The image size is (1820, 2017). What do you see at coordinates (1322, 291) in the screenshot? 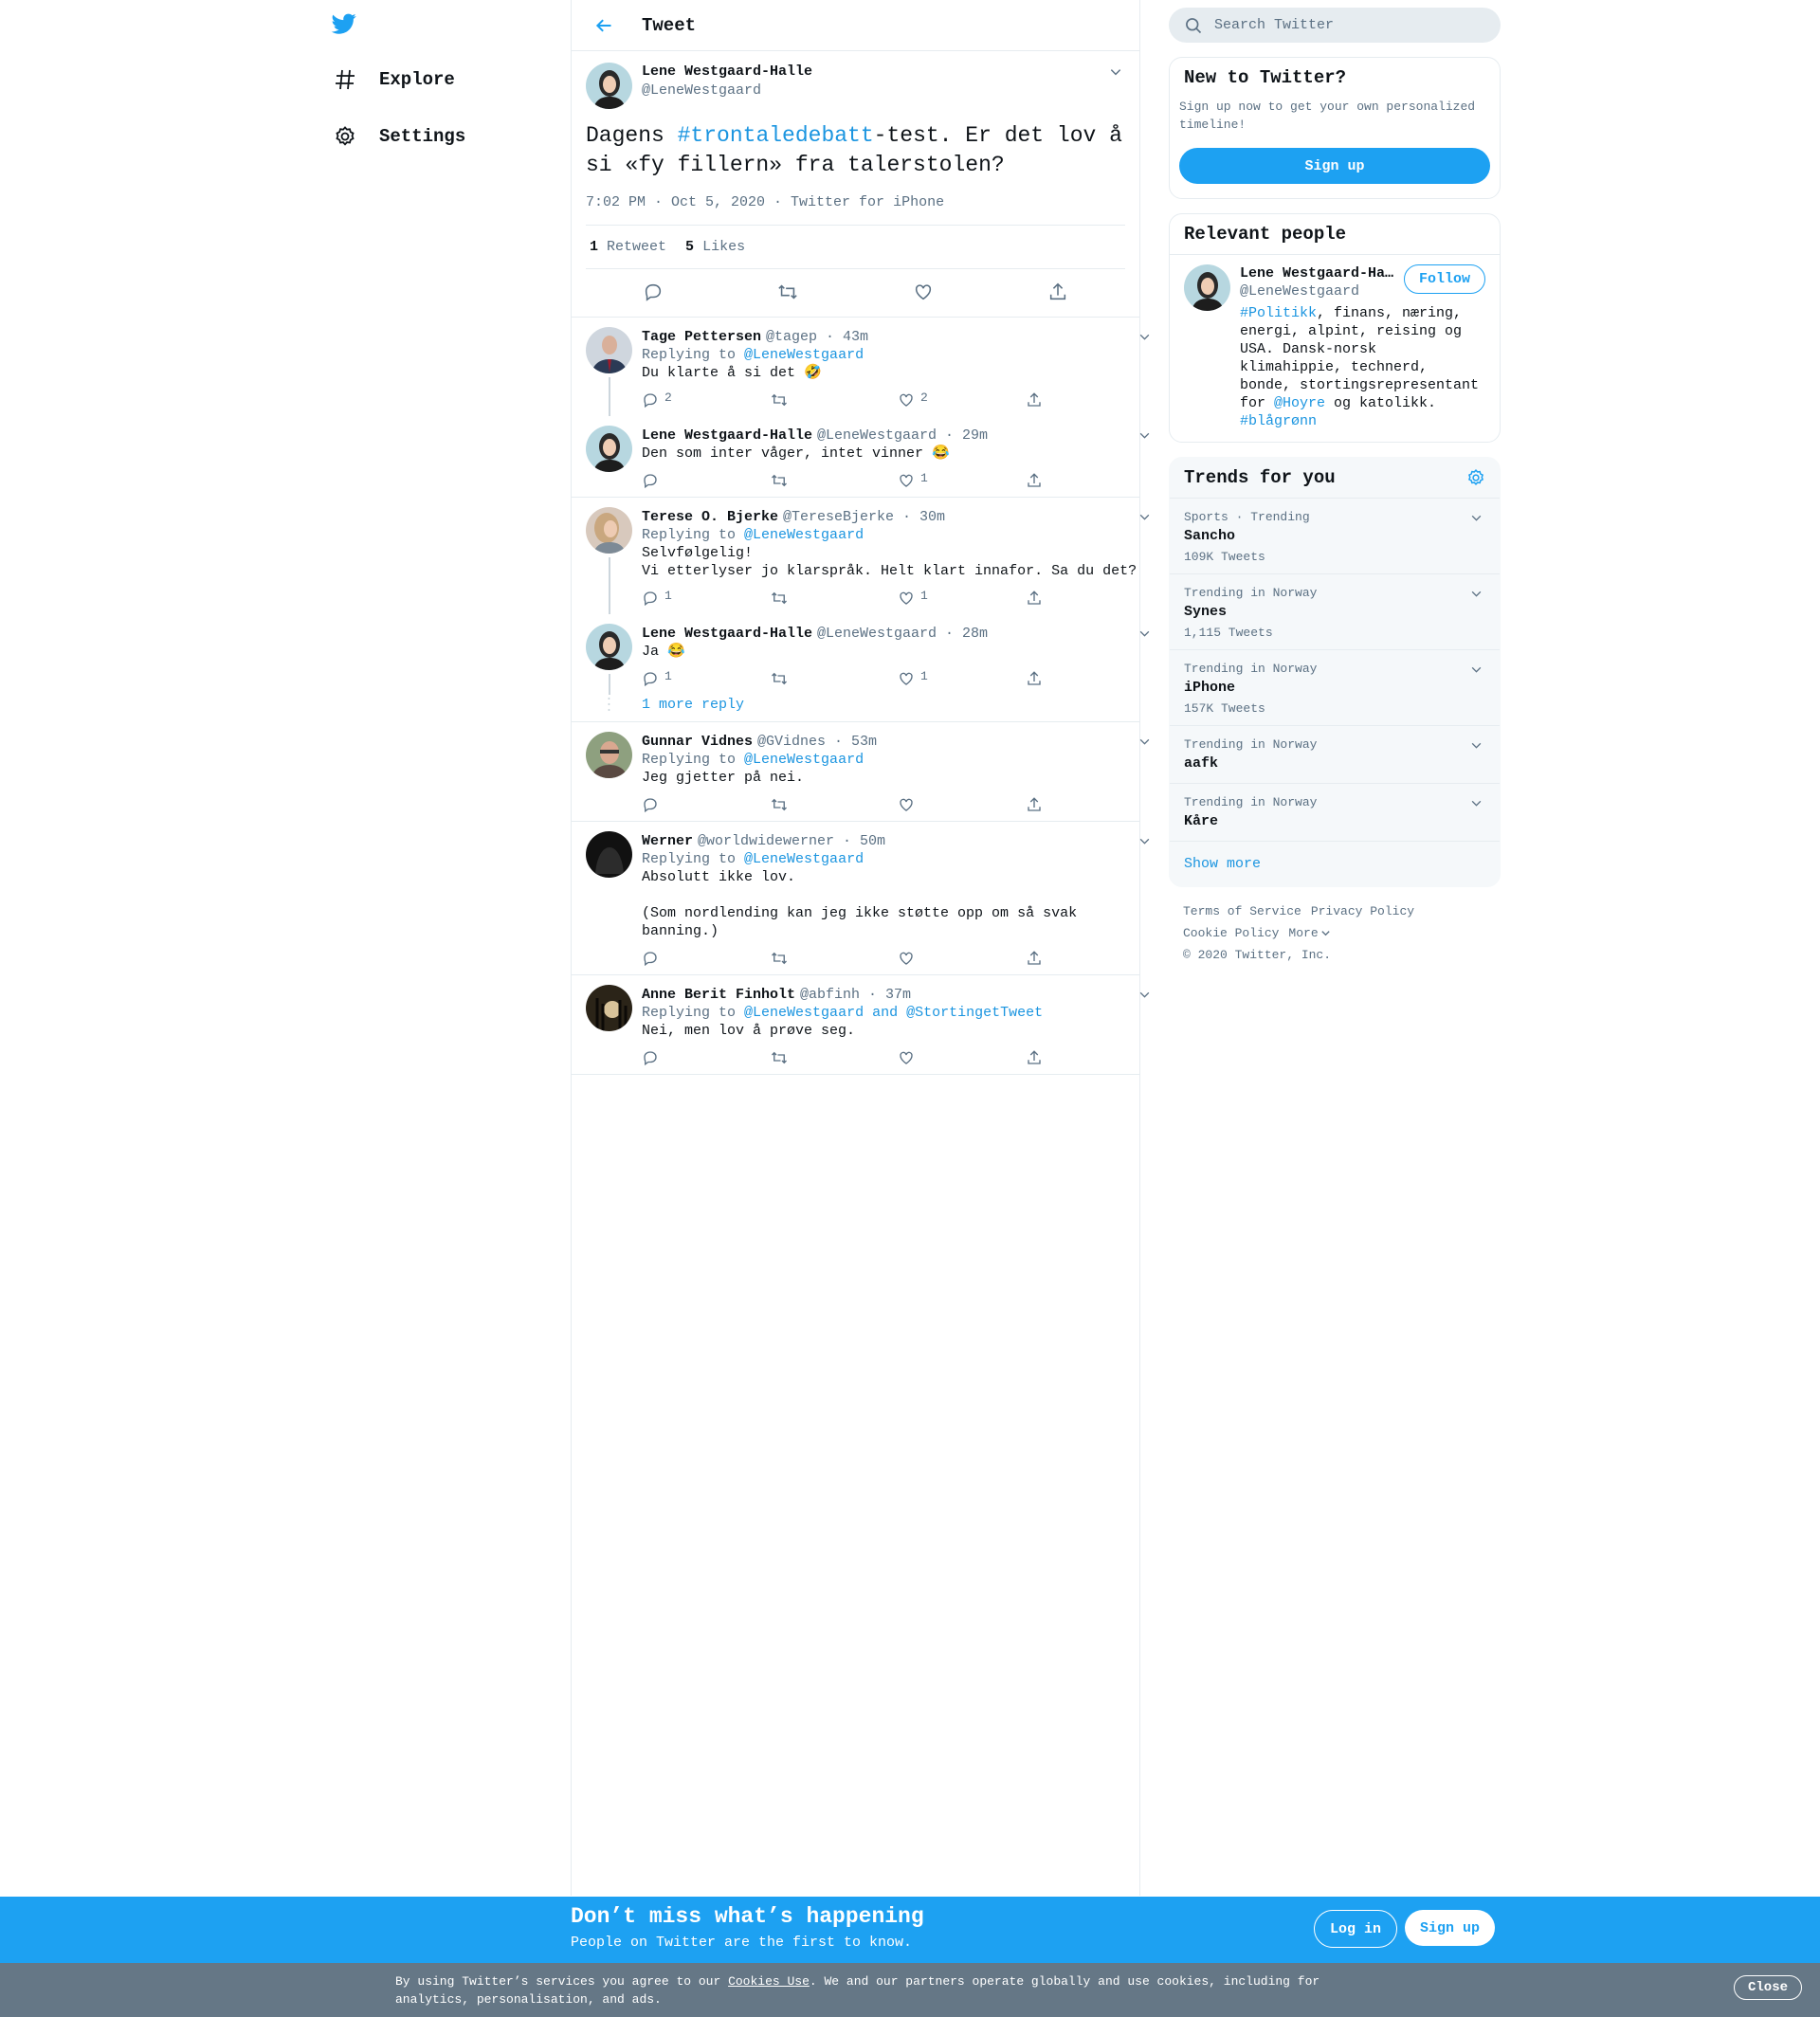
I see `person-handle: @LeneWestgaard` at bounding box center [1322, 291].